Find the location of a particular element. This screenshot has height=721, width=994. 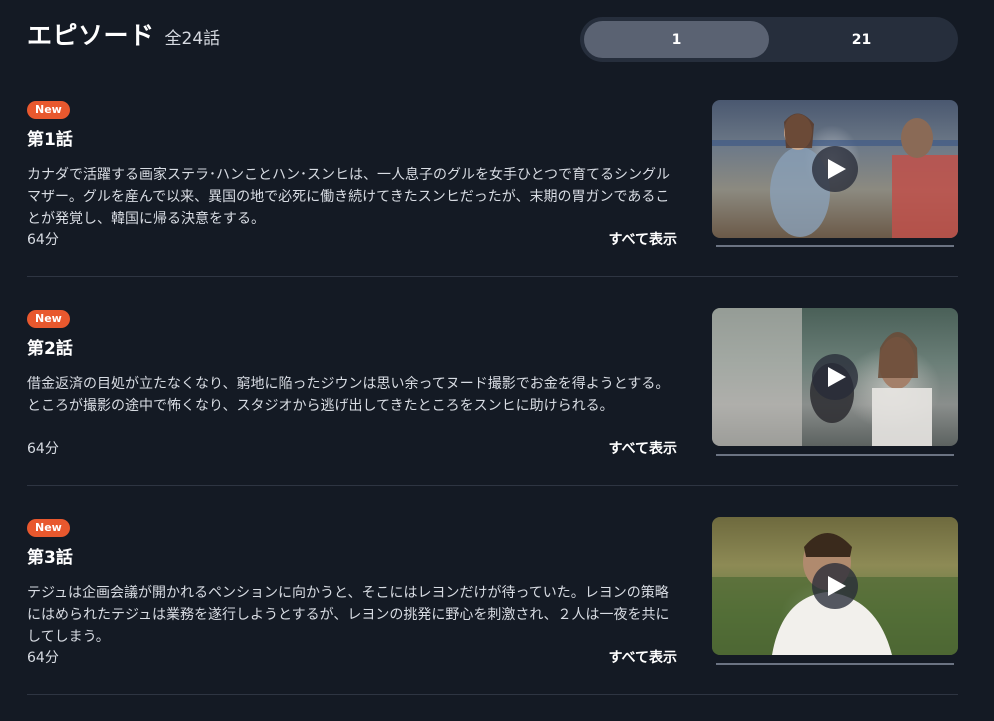

range-option-21: 21 is located at coordinates (861, 39).